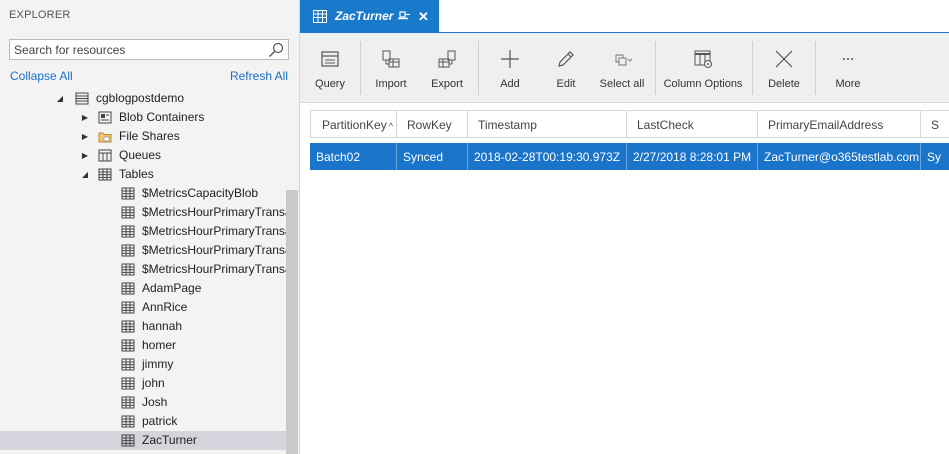 This screenshot has height=454, width=949. I want to click on cell-s: Sy, so click(935, 156).